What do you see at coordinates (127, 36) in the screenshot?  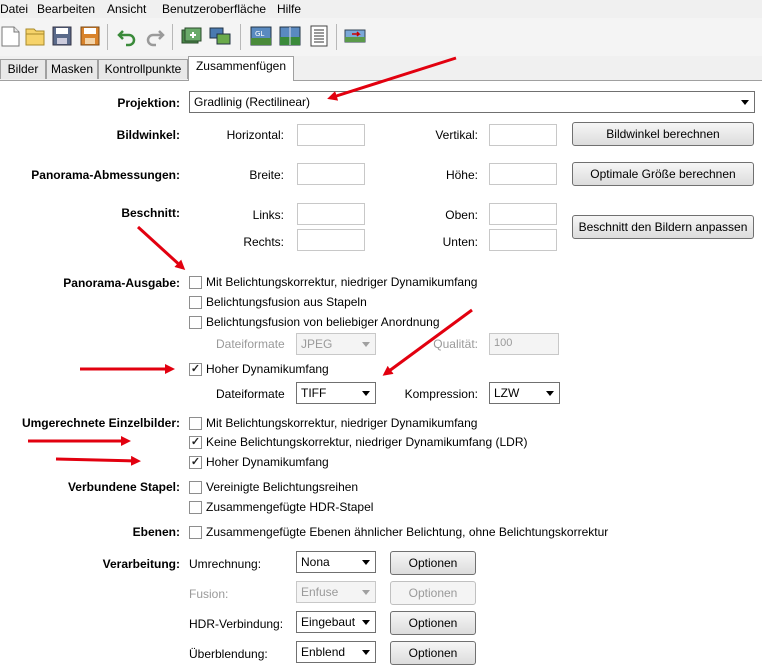 I see `undo-icon` at bounding box center [127, 36].